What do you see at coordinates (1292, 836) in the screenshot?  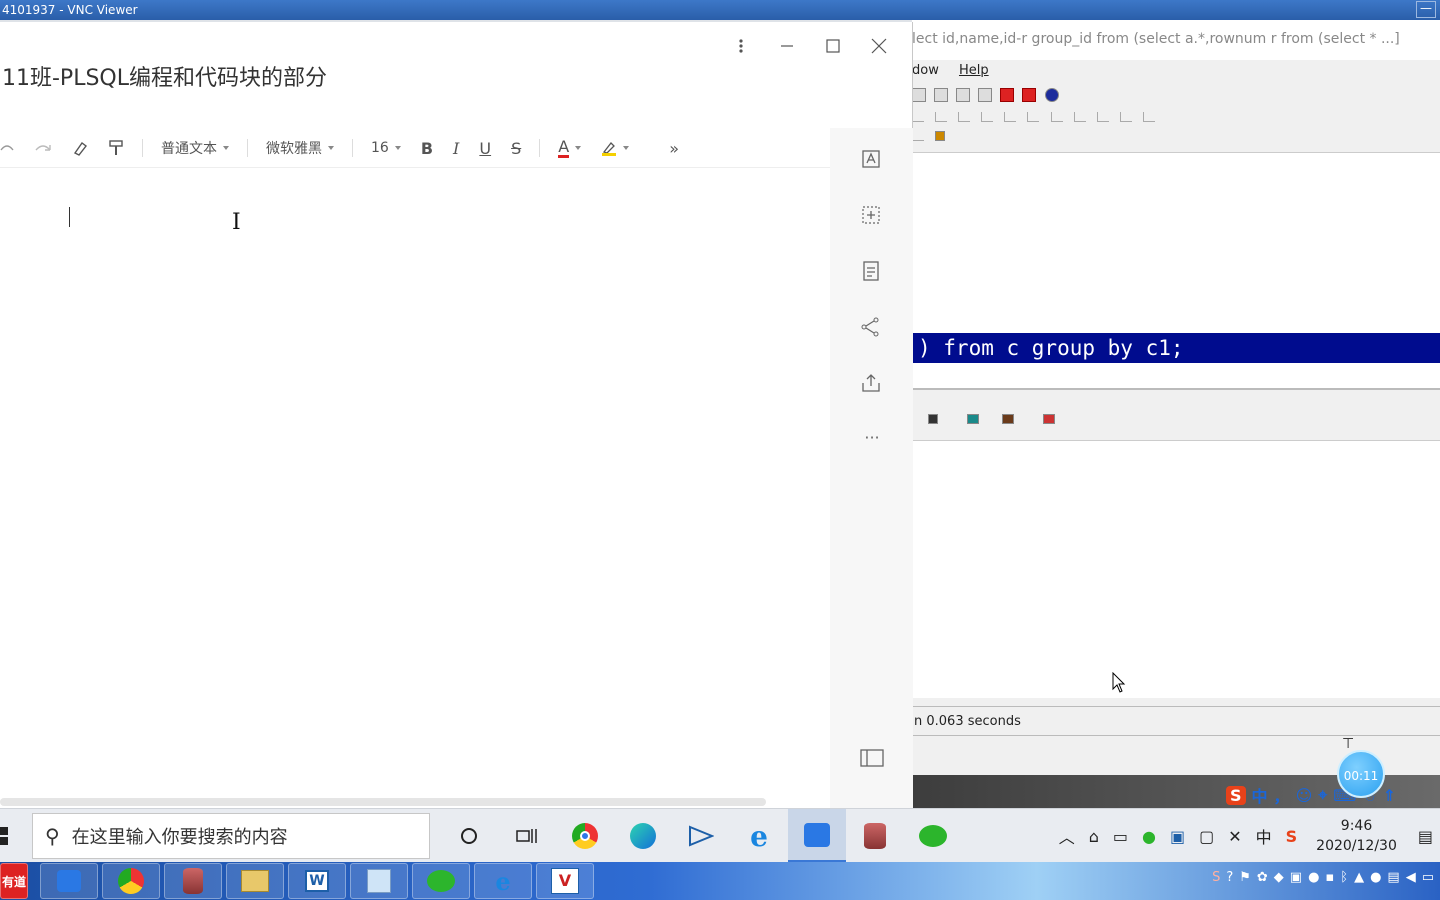 I see `sogou-tray-icon: S` at bounding box center [1292, 836].